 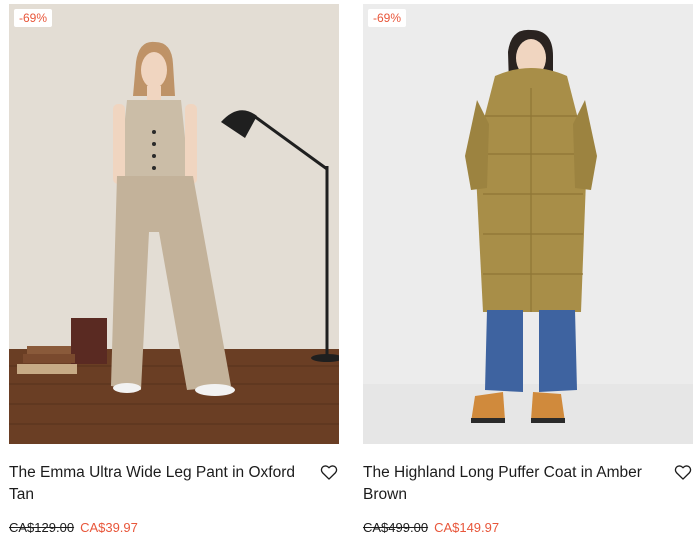 What do you see at coordinates (396, 527) in the screenshot?
I see `original-price: CA$499.00` at bounding box center [396, 527].